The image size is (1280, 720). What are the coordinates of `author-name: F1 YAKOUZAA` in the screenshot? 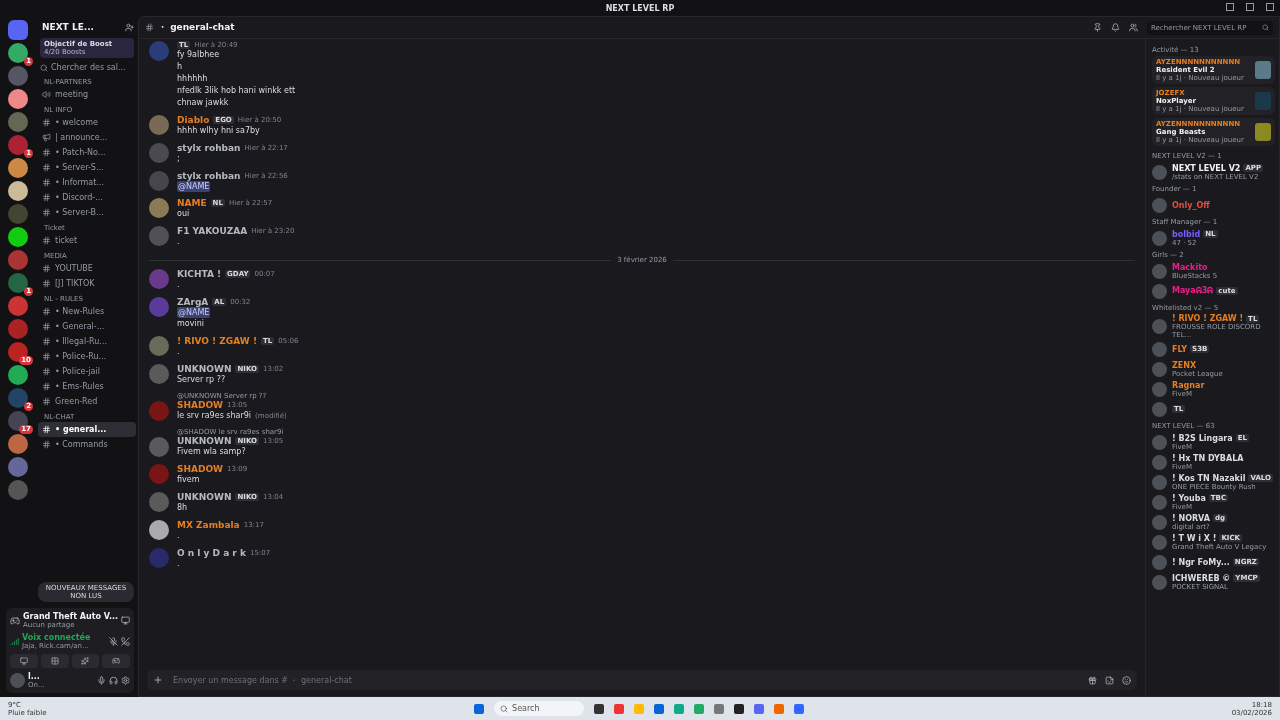 It's located at (212, 231).